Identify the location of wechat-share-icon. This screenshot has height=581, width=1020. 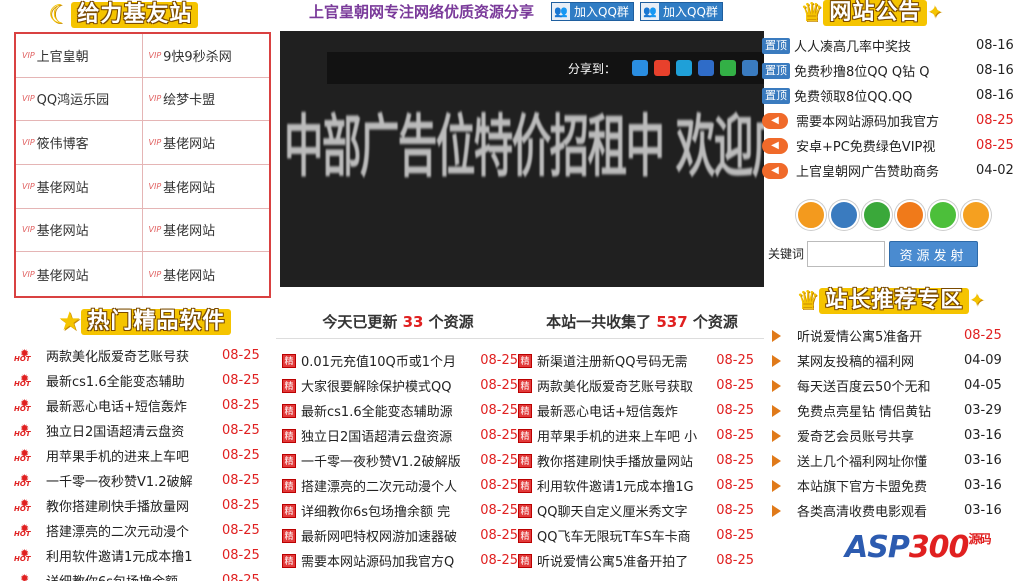
(728, 68).